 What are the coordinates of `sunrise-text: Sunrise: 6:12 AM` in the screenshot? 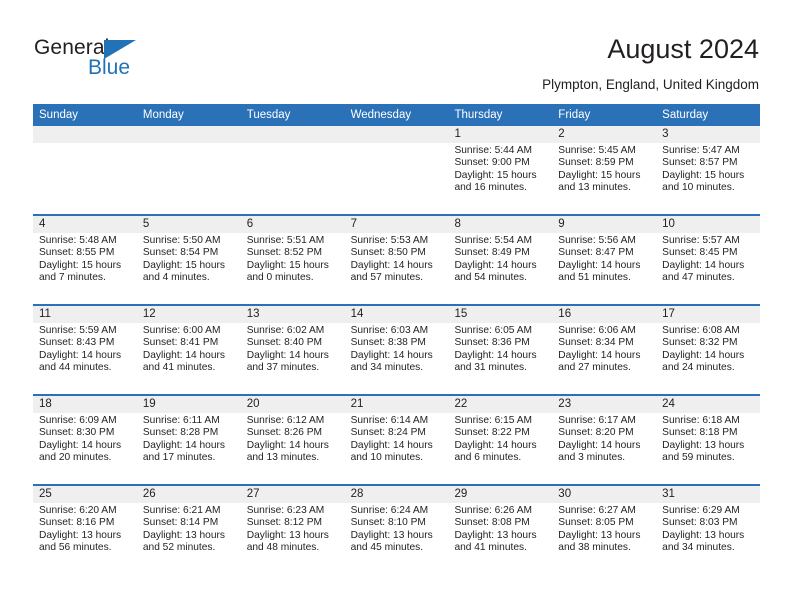 It's located at (285, 420).